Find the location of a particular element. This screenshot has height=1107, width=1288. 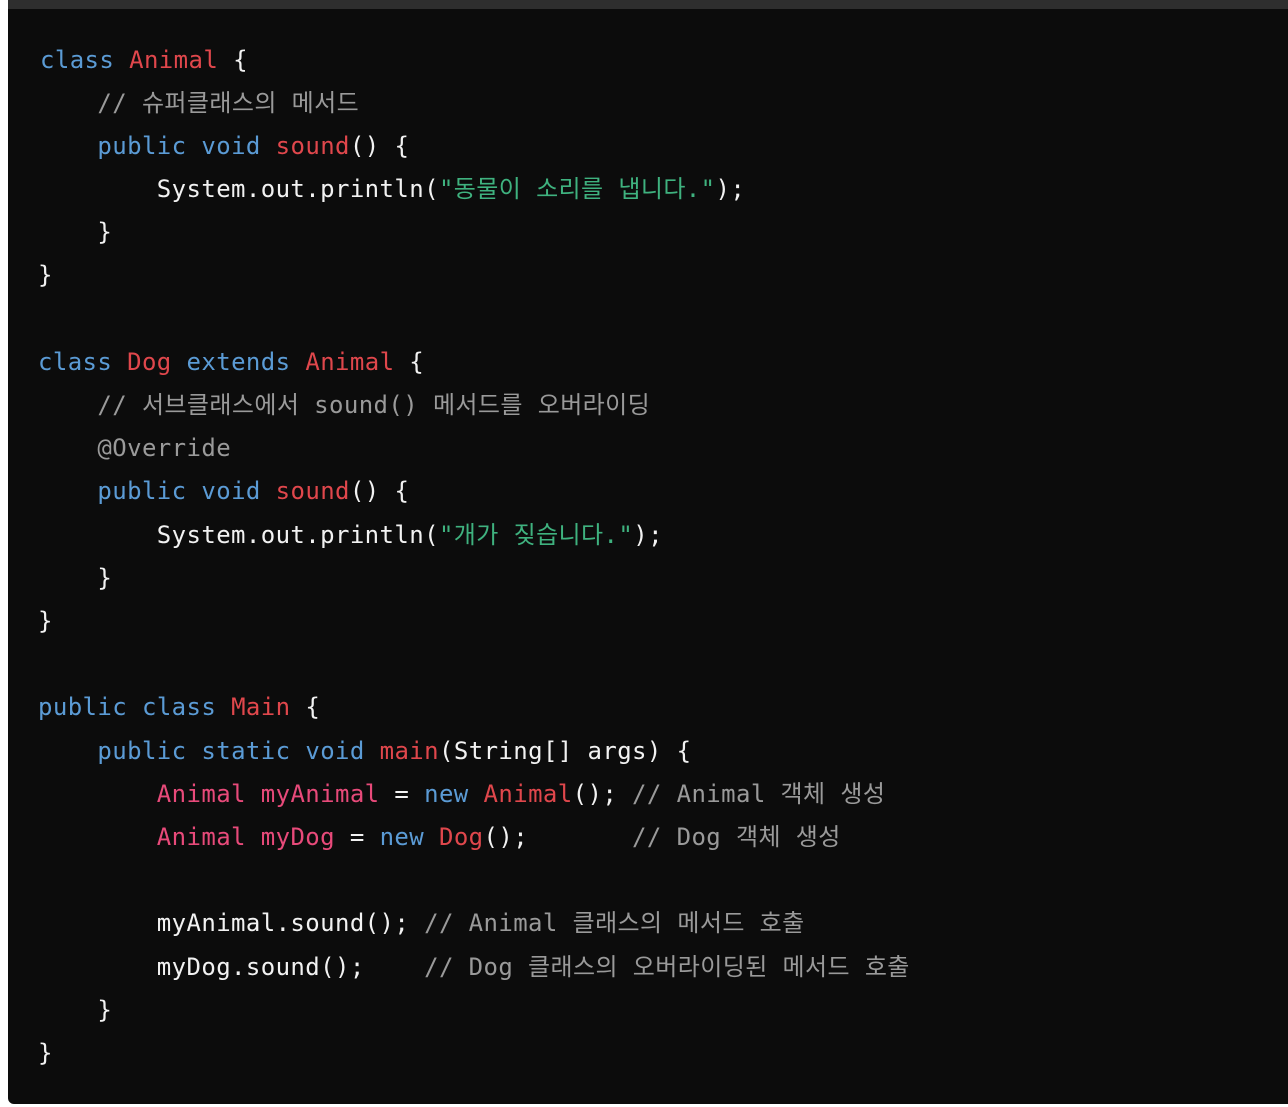

code-token: (String[] args) { is located at coordinates (565, 751).